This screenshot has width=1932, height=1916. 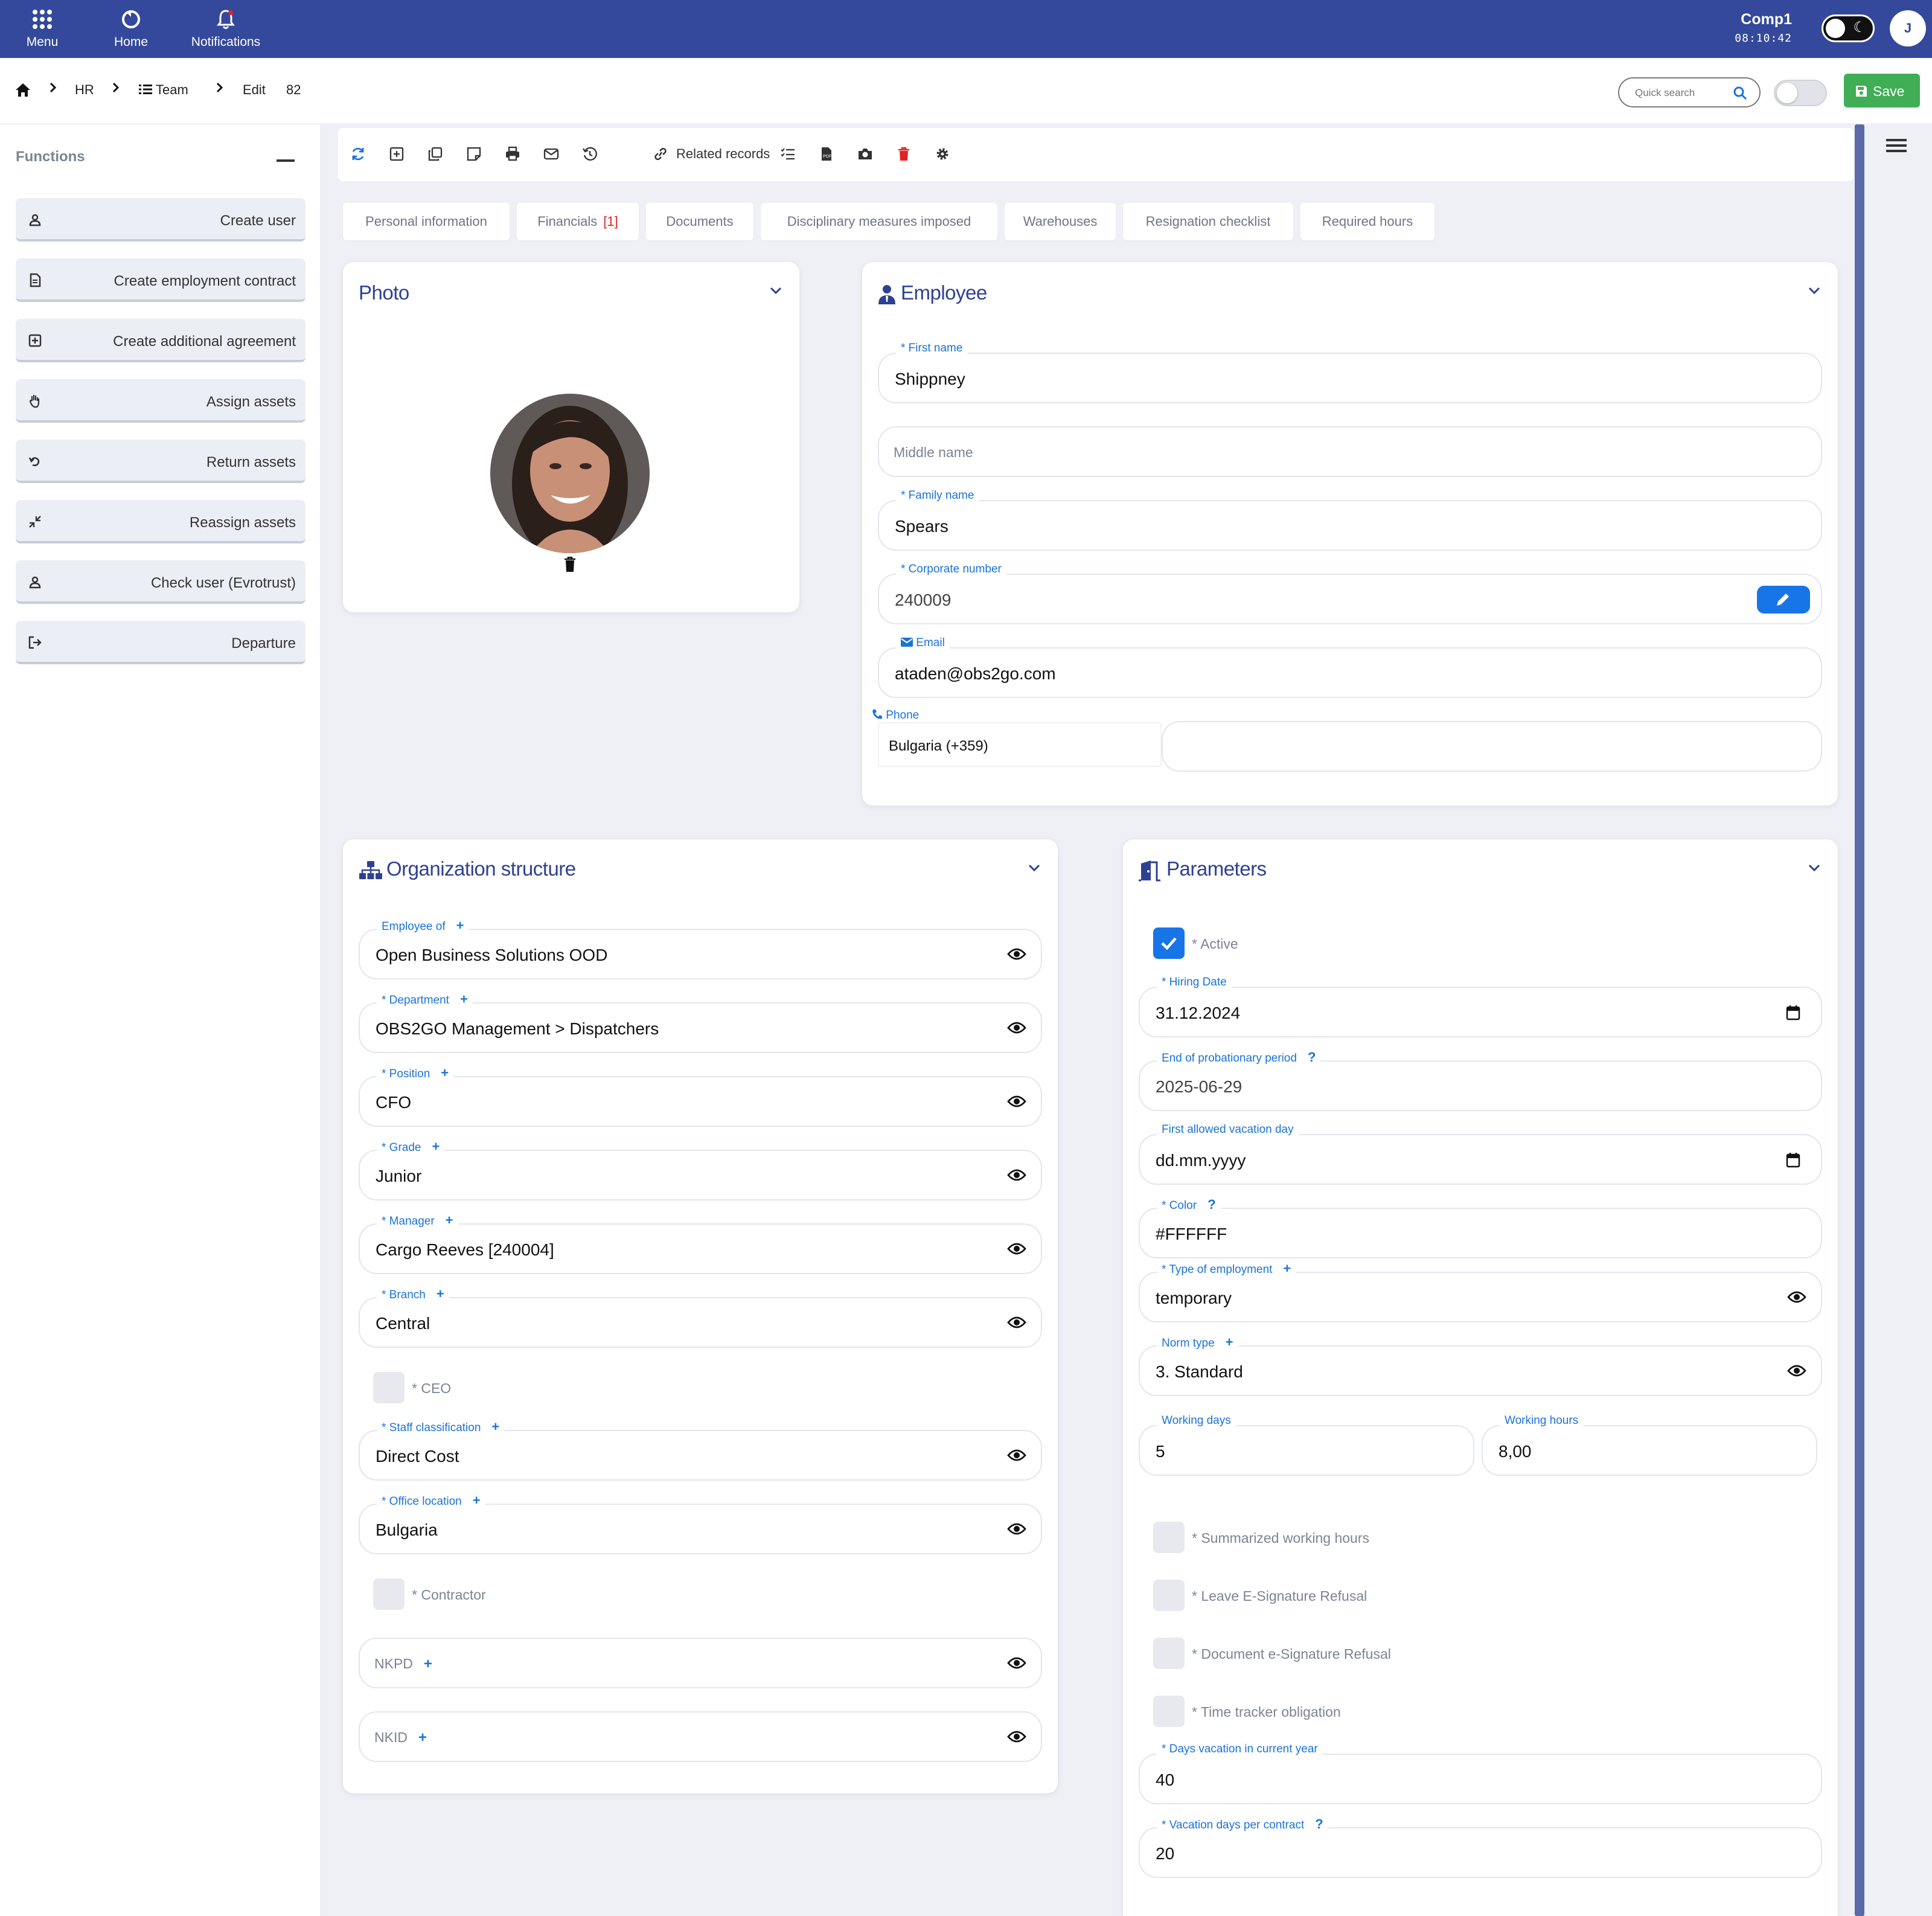 What do you see at coordinates (1481, 1774) in the screenshot?
I see `days-vacation-field: * Days vacation in current year 40` at bounding box center [1481, 1774].